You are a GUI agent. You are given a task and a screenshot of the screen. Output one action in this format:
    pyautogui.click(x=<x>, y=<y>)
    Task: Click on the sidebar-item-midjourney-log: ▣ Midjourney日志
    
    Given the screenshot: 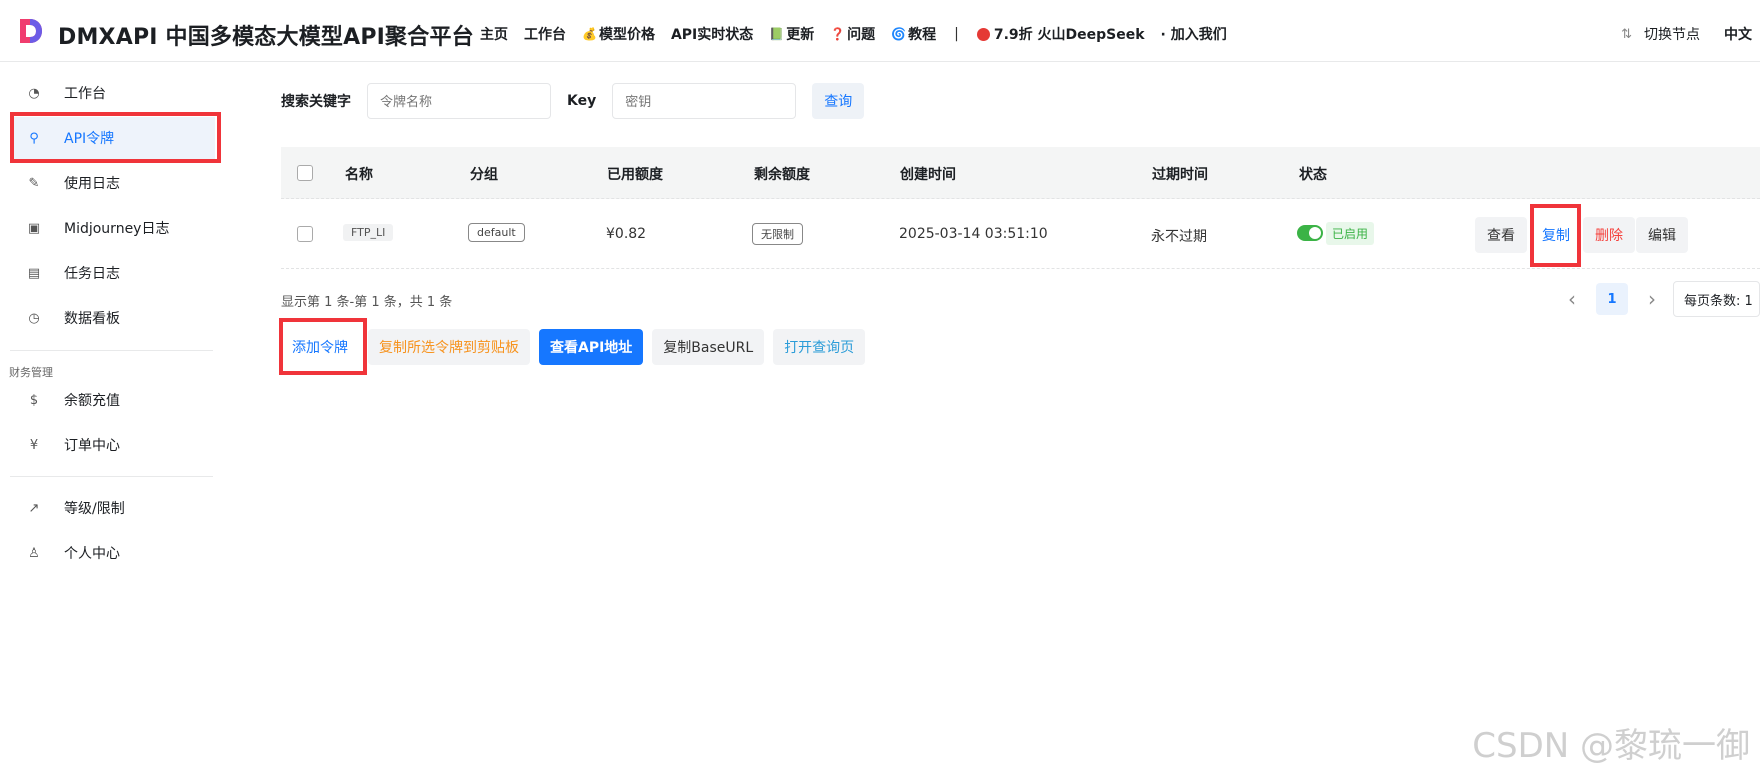 What is the action you would take?
    pyautogui.click(x=112, y=228)
    